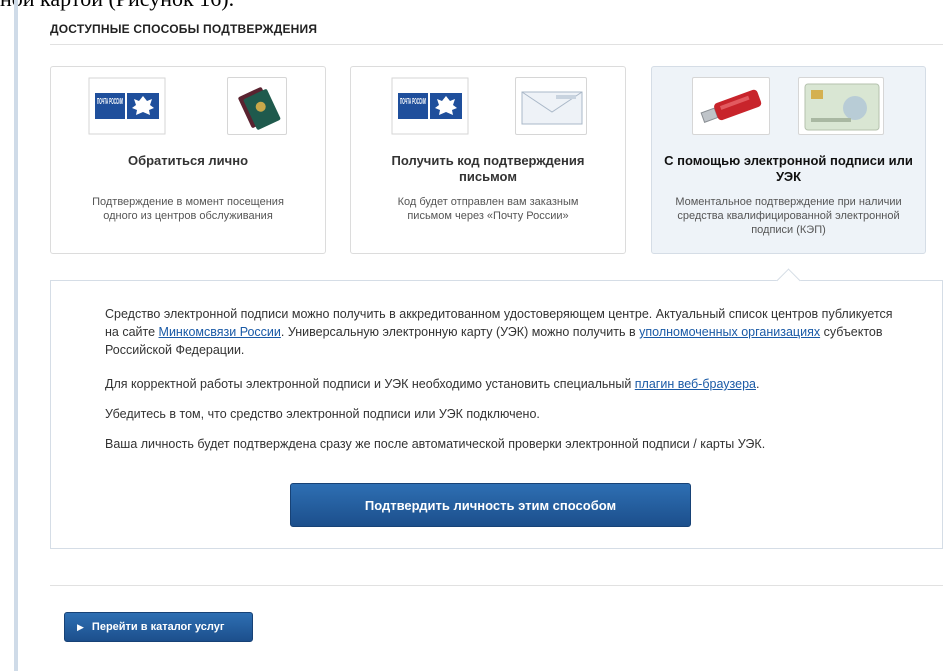 The height and width of the screenshot is (671, 947). I want to click on card-title: Получить код подтверждения письмом, so click(488, 168).